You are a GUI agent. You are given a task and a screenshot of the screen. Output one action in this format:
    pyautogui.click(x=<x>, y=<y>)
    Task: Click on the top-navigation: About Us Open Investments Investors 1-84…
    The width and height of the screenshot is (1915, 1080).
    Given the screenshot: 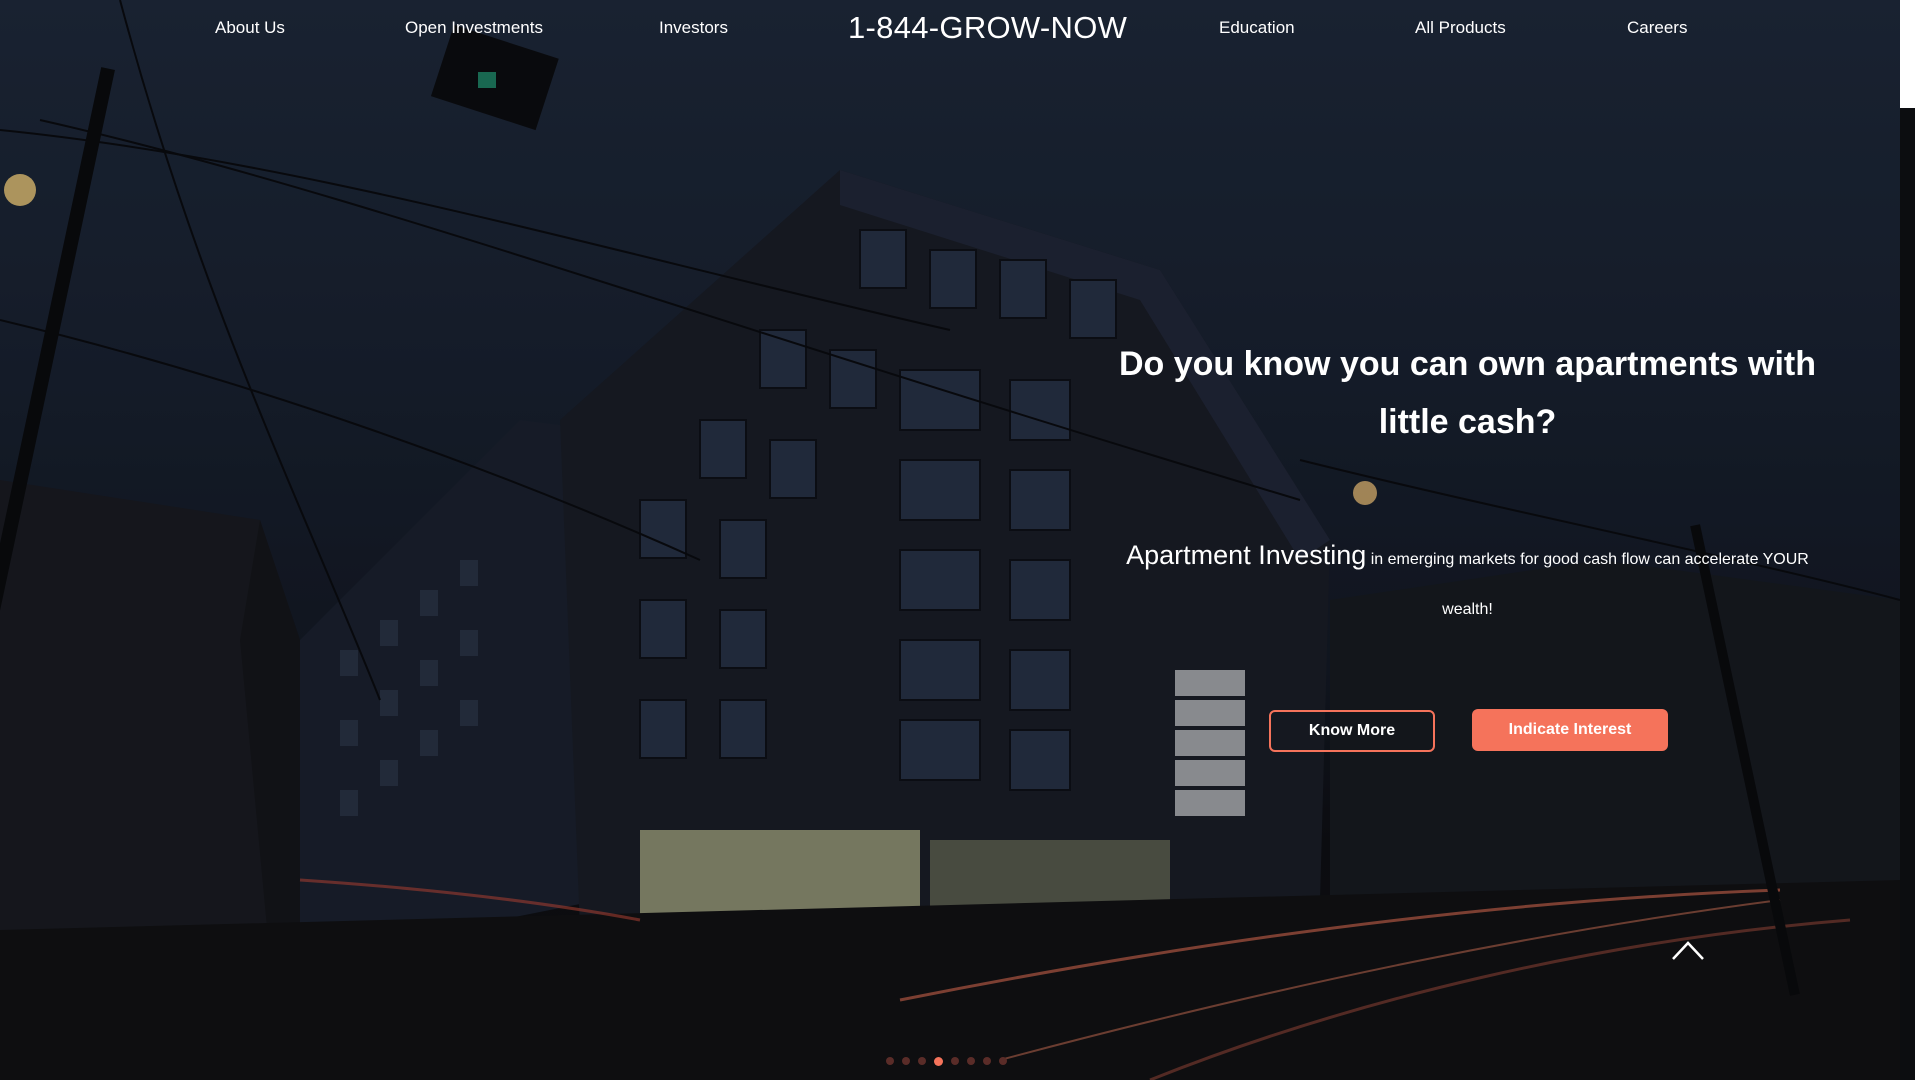 What is the action you would take?
    pyautogui.click(x=950, y=28)
    